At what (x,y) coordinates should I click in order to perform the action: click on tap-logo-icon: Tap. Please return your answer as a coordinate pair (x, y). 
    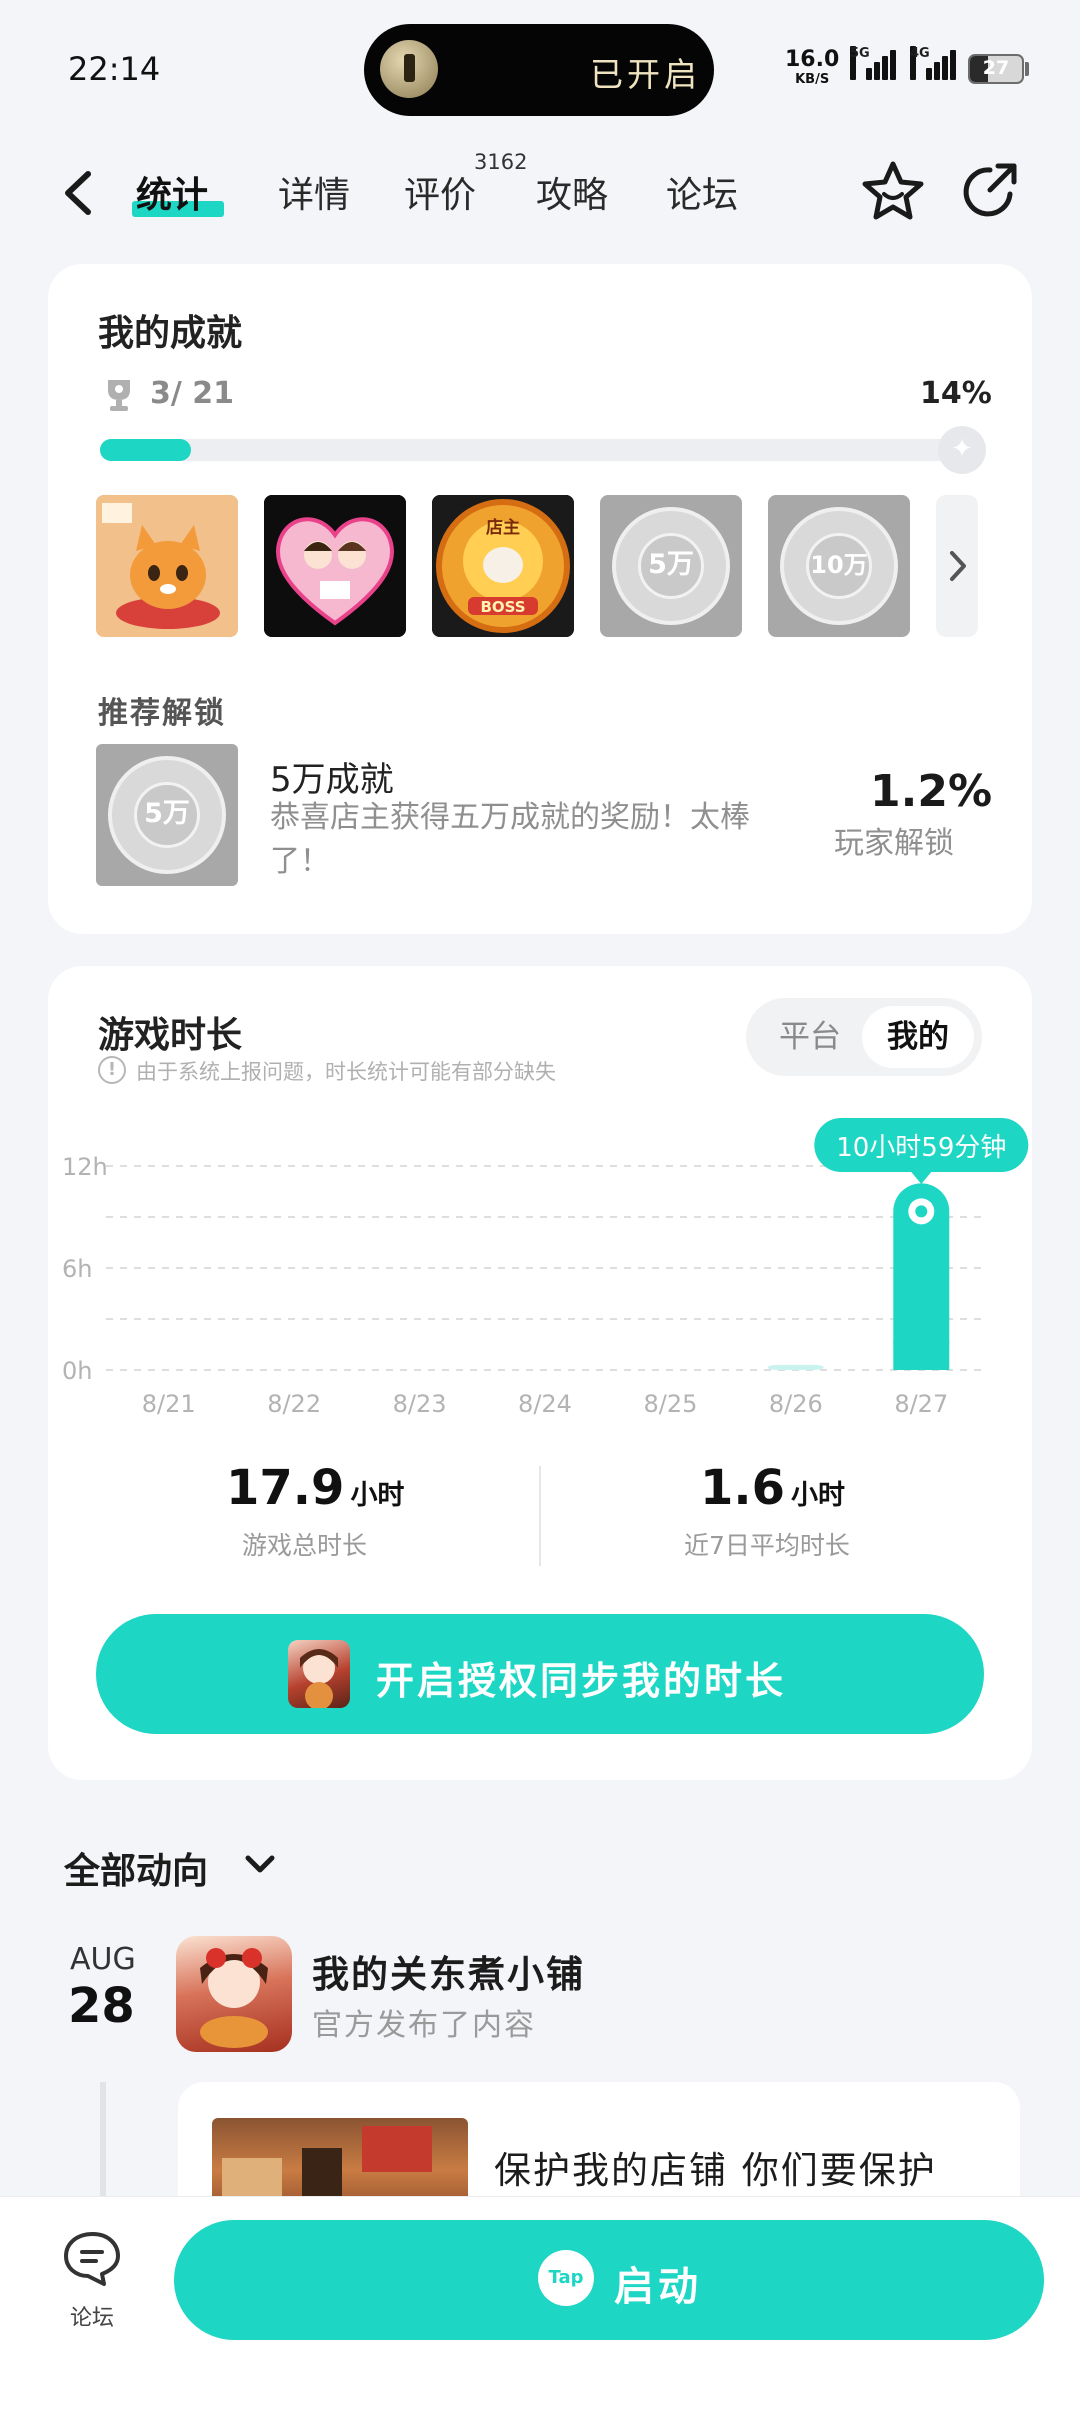
    Looking at the image, I should click on (566, 2278).